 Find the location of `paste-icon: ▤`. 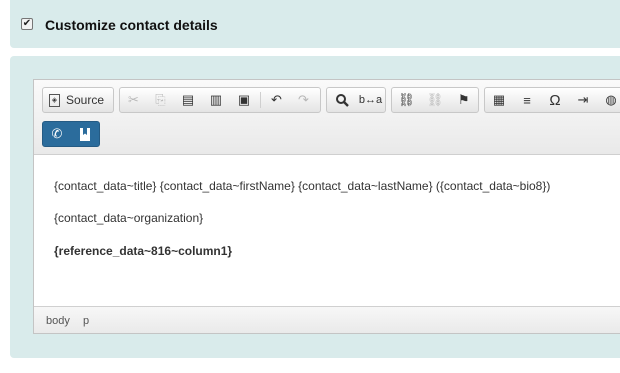

paste-icon: ▤ is located at coordinates (188, 99).